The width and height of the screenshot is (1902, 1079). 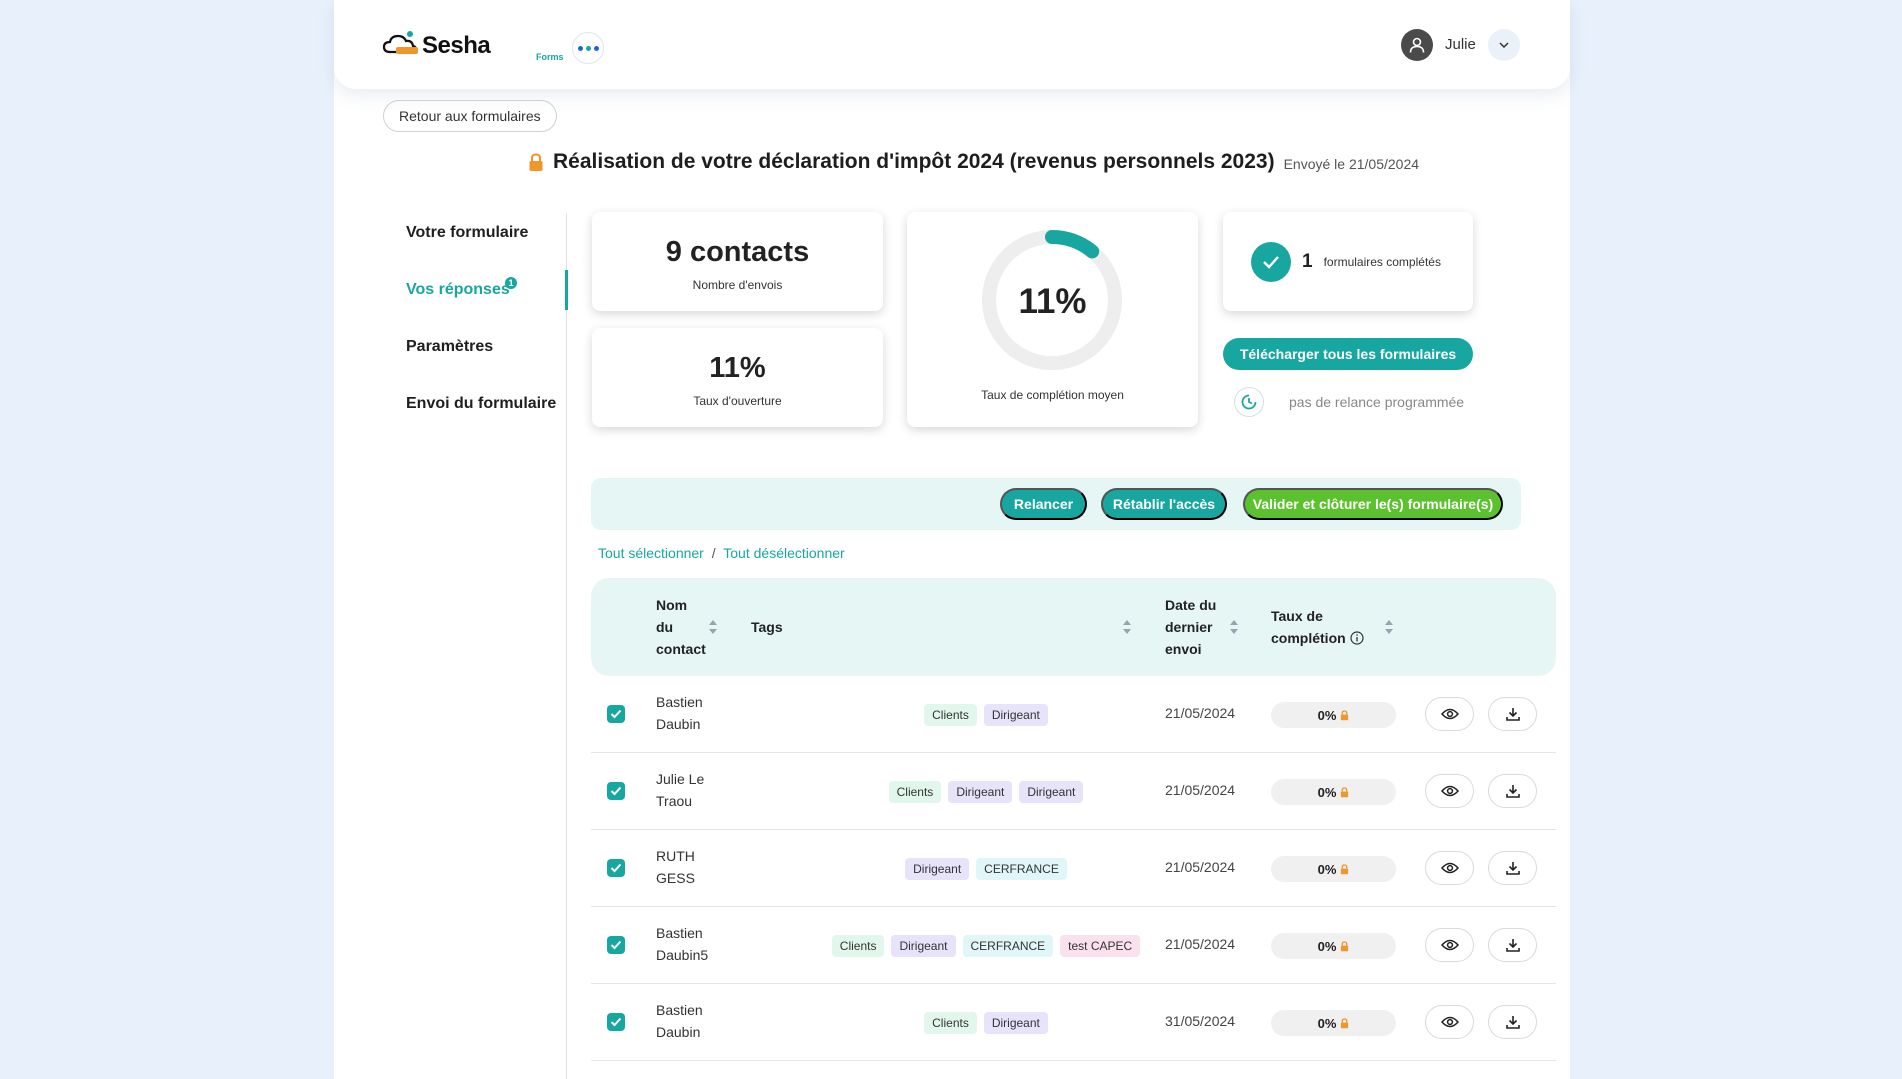 I want to click on contacts-label: Nombre d'envois, so click(x=737, y=285).